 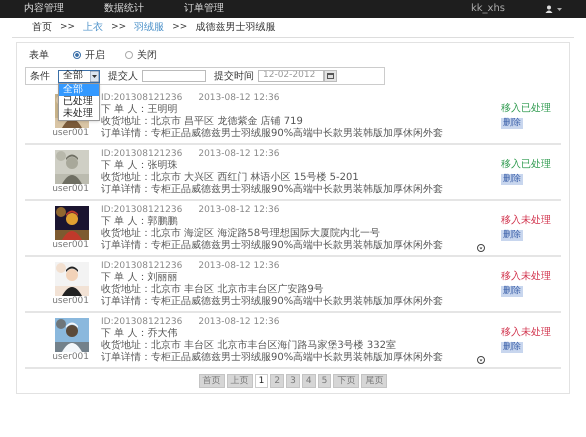 What do you see at coordinates (211, 381) in the screenshot?
I see `page-button: 首页` at bounding box center [211, 381].